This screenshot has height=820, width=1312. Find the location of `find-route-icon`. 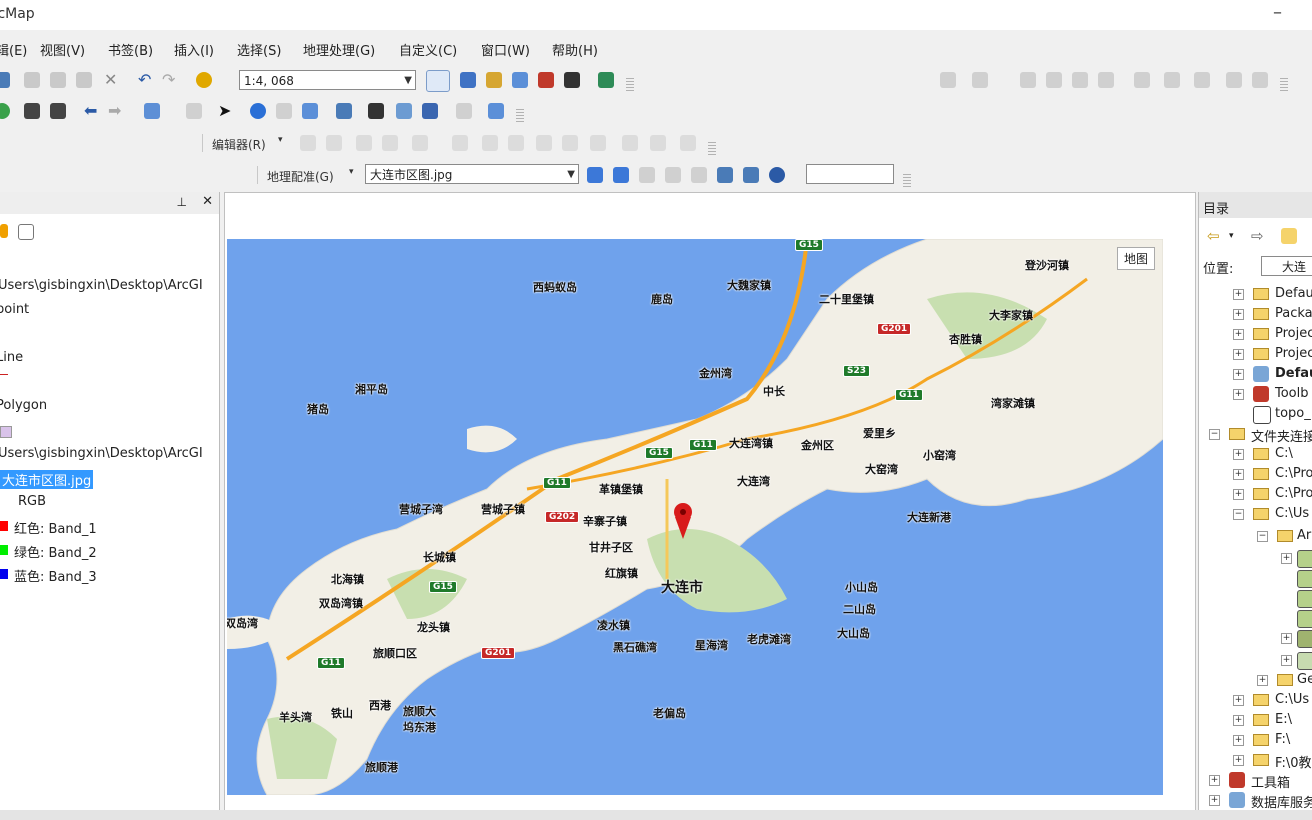

find-route-icon is located at coordinates (404, 111).